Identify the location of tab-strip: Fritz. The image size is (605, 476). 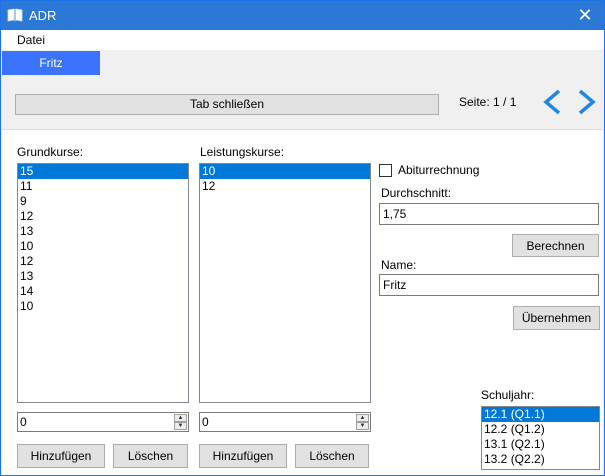
(302, 63).